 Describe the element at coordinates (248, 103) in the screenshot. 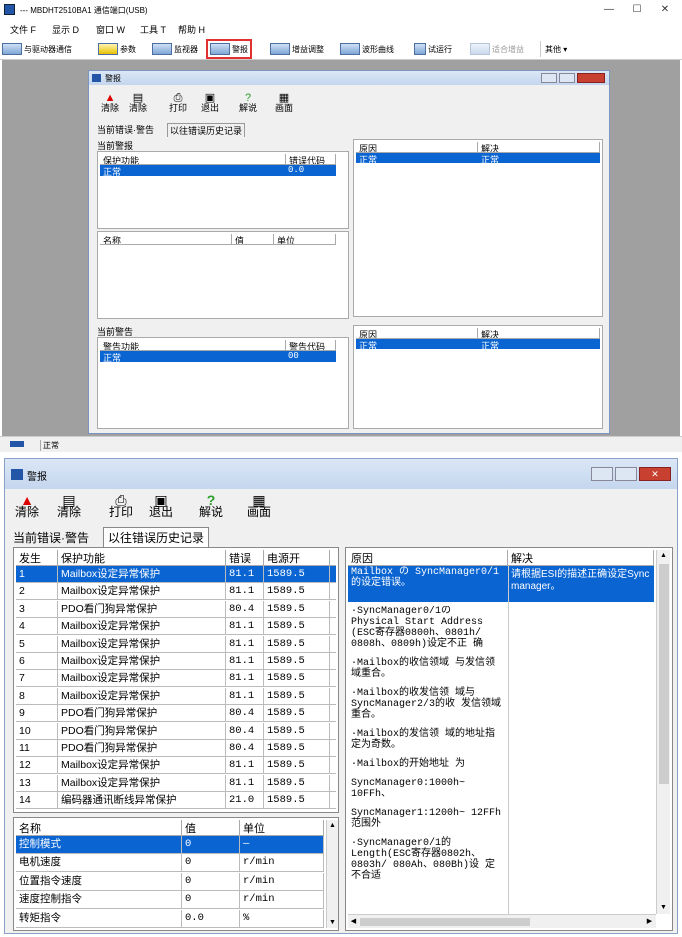

I see `small-explain-button: ? 解说` at that location.